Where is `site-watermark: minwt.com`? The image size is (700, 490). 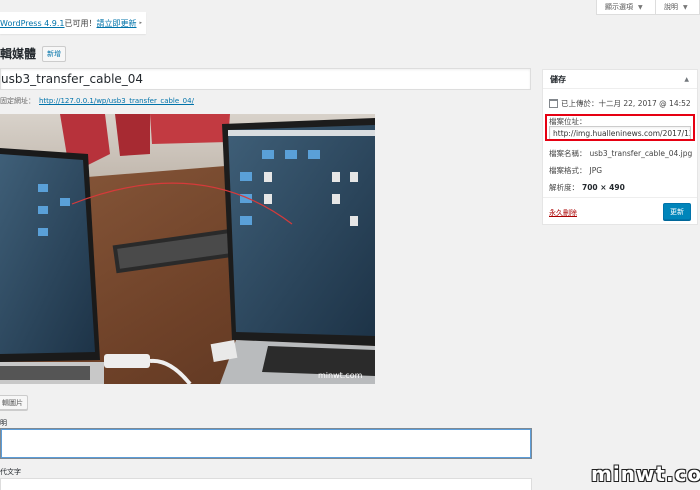
site-watermark: minwt.com is located at coordinates (645, 474).